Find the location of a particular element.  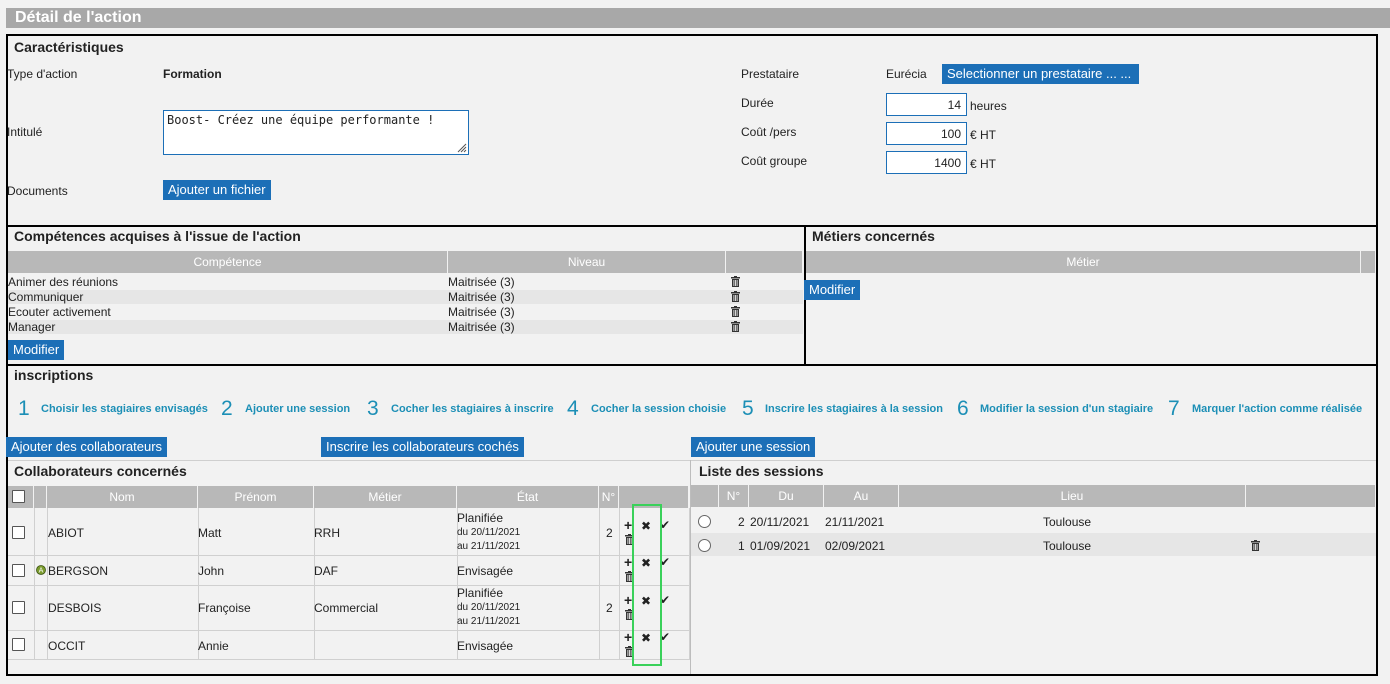

metiers-title: Métiers concernés is located at coordinates (873, 236).